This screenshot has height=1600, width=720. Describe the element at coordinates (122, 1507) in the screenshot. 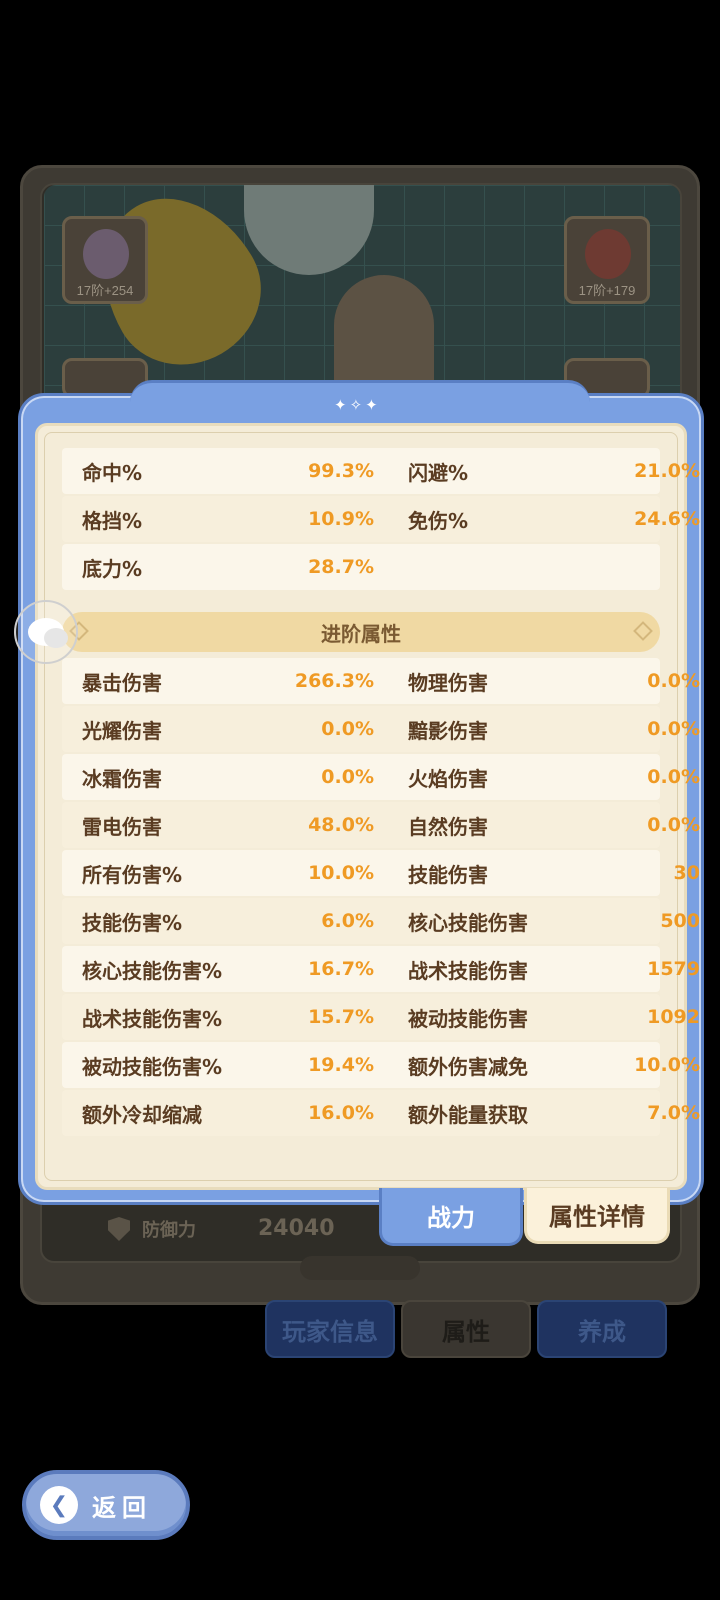

I see `back-label: 返回` at that location.